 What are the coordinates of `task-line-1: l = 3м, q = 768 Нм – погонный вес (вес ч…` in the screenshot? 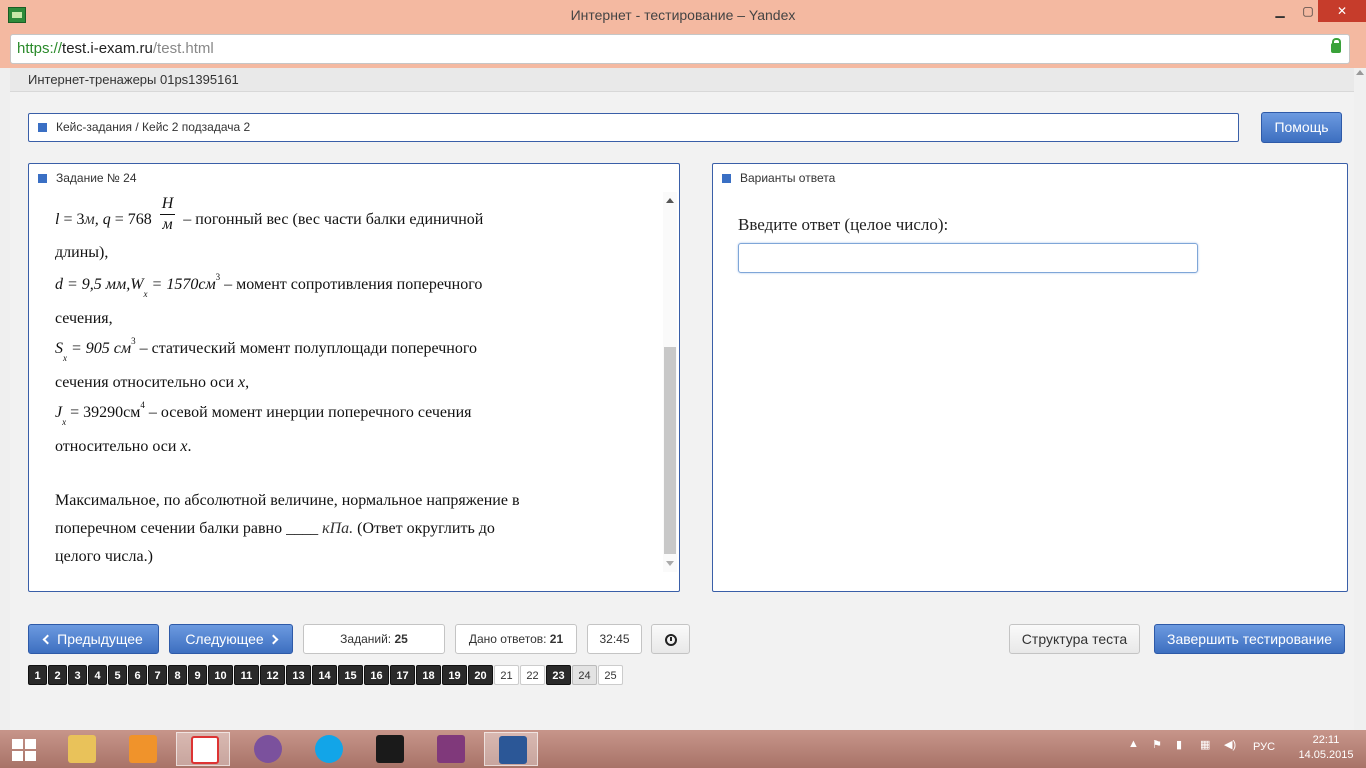 It's located at (269, 218).